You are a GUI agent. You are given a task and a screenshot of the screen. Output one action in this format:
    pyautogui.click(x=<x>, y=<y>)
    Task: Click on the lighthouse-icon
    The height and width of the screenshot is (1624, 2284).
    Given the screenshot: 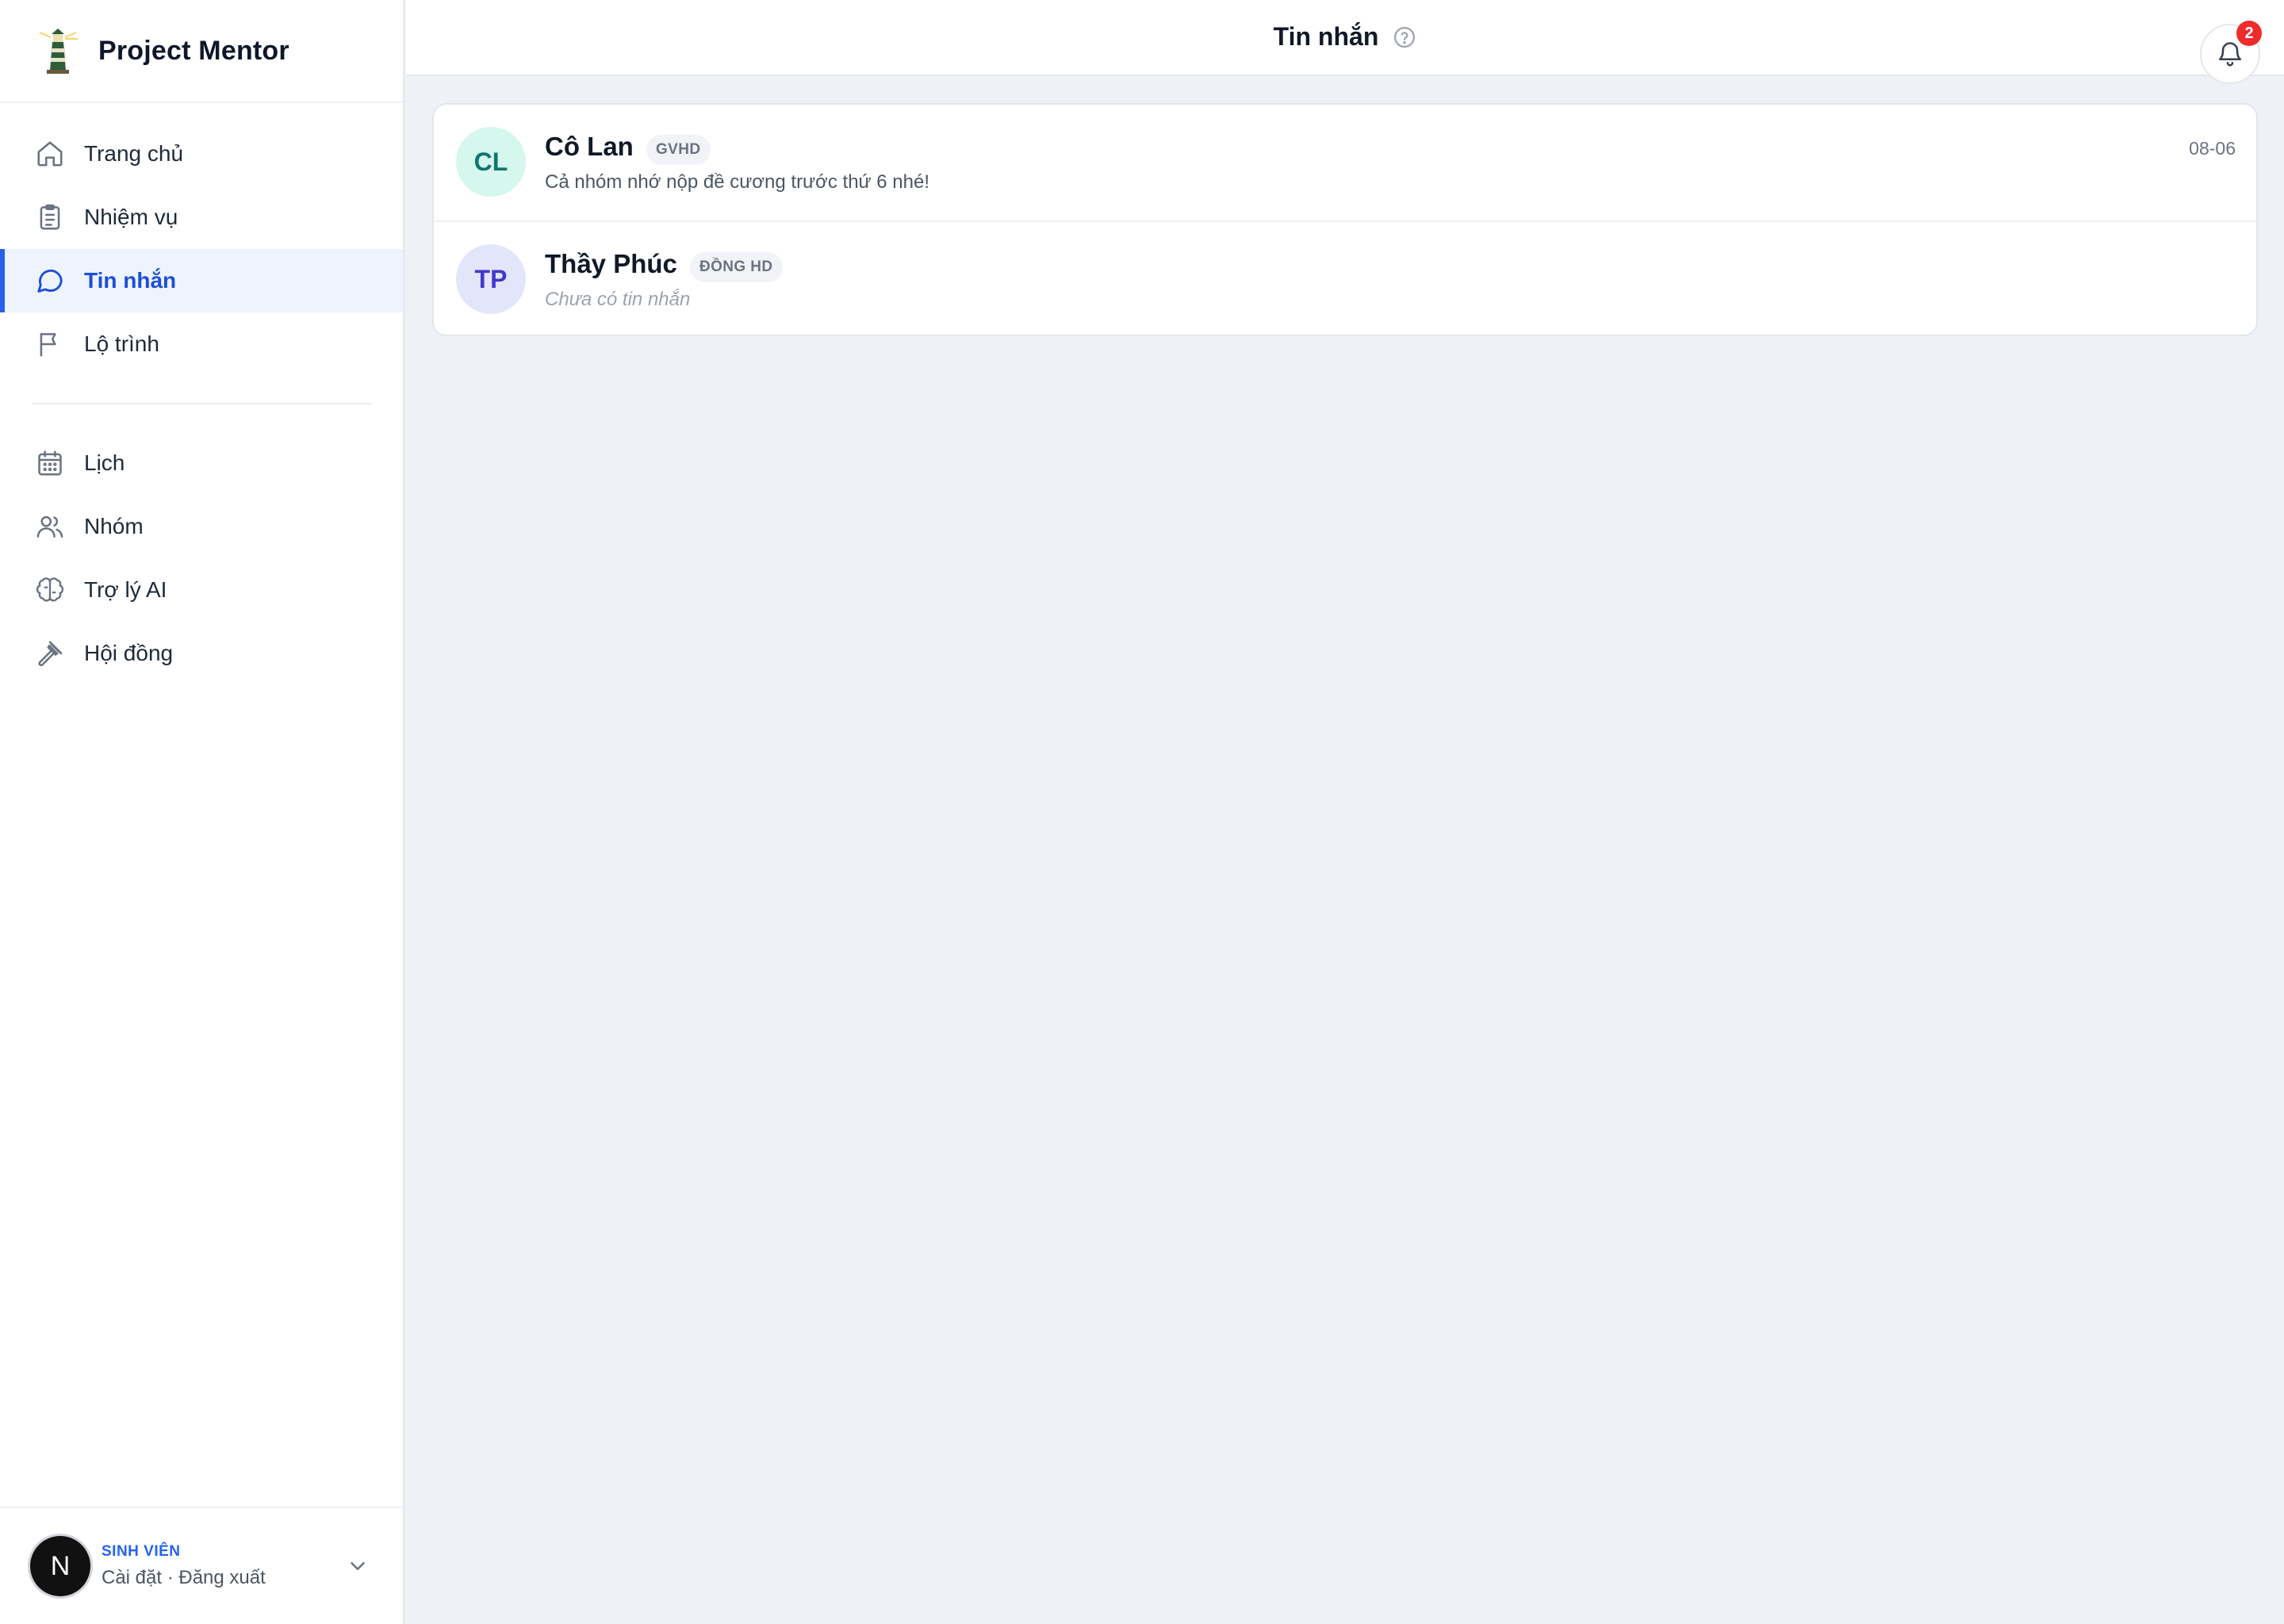 What is the action you would take?
    pyautogui.click(x=58, y=52)
    